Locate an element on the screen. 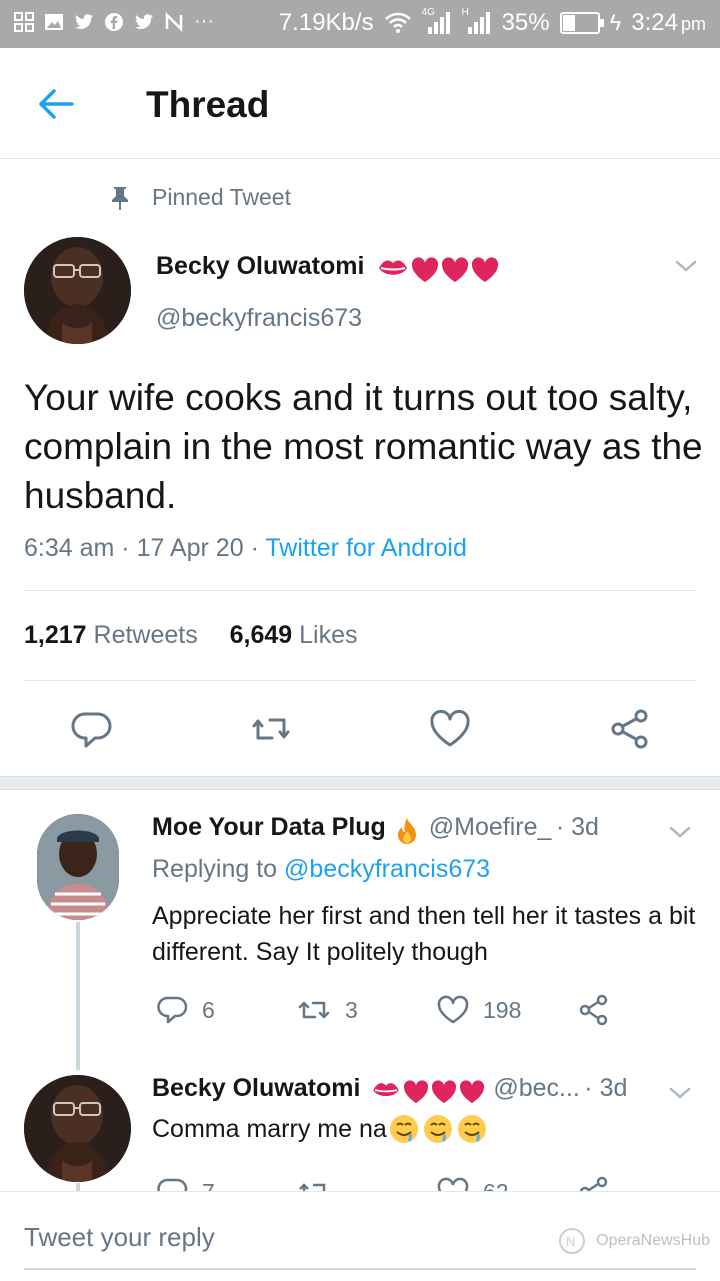  watermark: N OperaNewsHub is located at coordinates (632, 1241).